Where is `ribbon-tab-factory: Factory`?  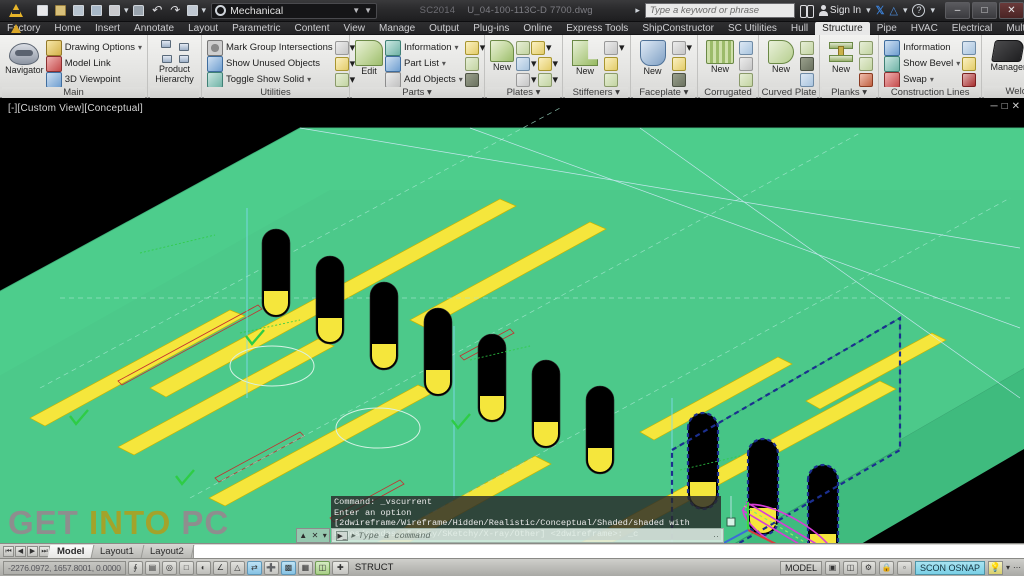 ribbon-tab-factory: Factory is located at coordinates (23, 28).